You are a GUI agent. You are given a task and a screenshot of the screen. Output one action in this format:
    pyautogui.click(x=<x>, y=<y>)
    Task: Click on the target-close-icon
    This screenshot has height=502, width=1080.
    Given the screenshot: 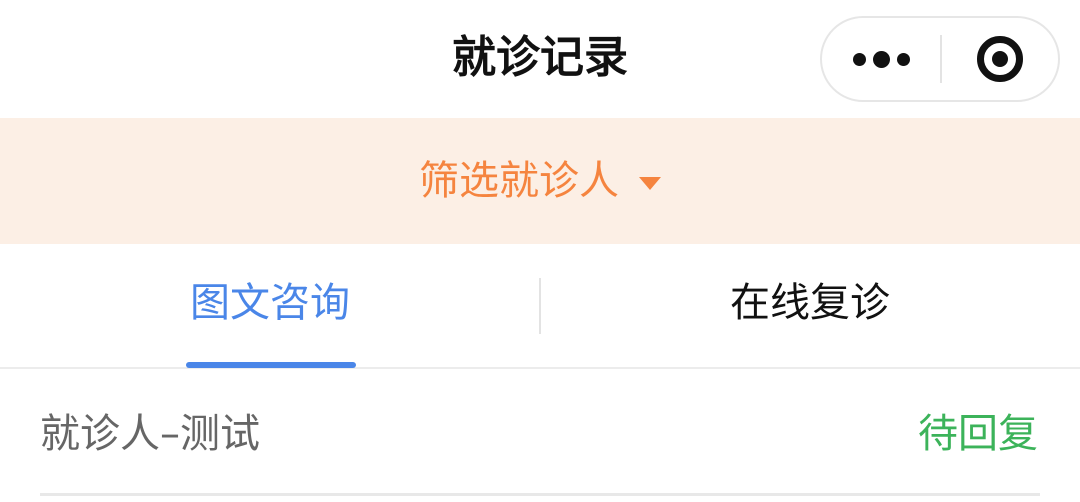 What is the action you would take?
    pyautogui.click(x=1000, y=59)
    